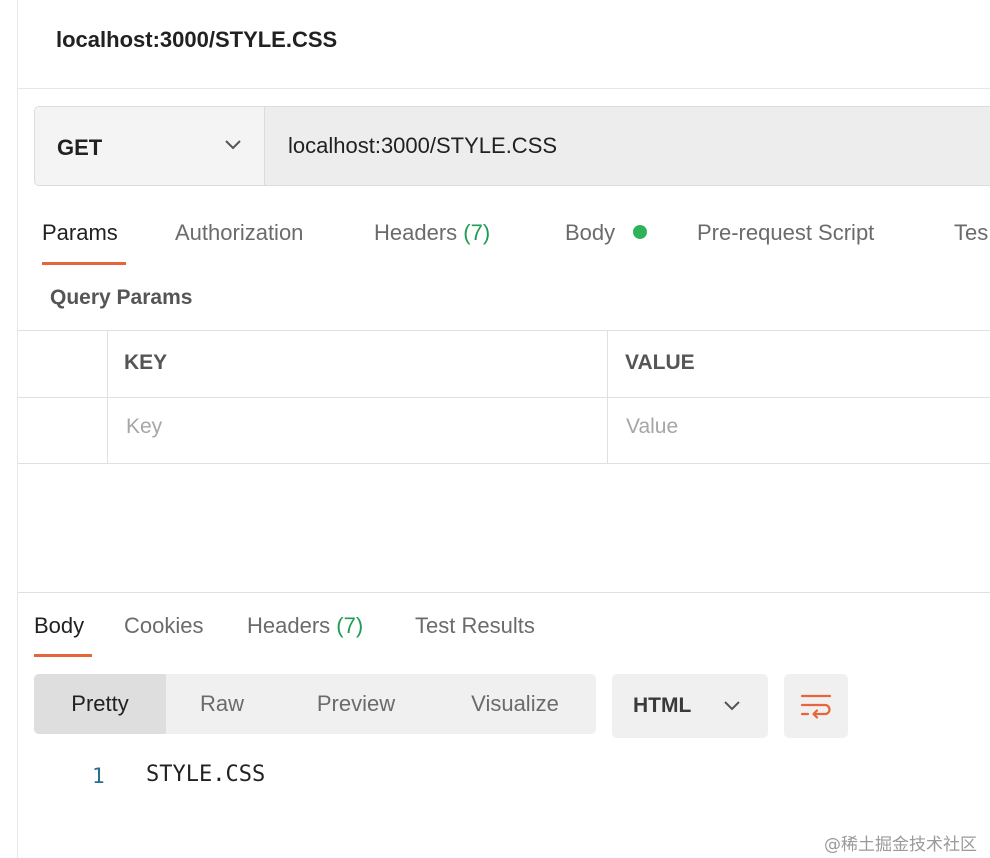  What do you see at coordinates (98, 776) in the screenshot?
I see `line-number: 1` at bounding box center [98, 776].